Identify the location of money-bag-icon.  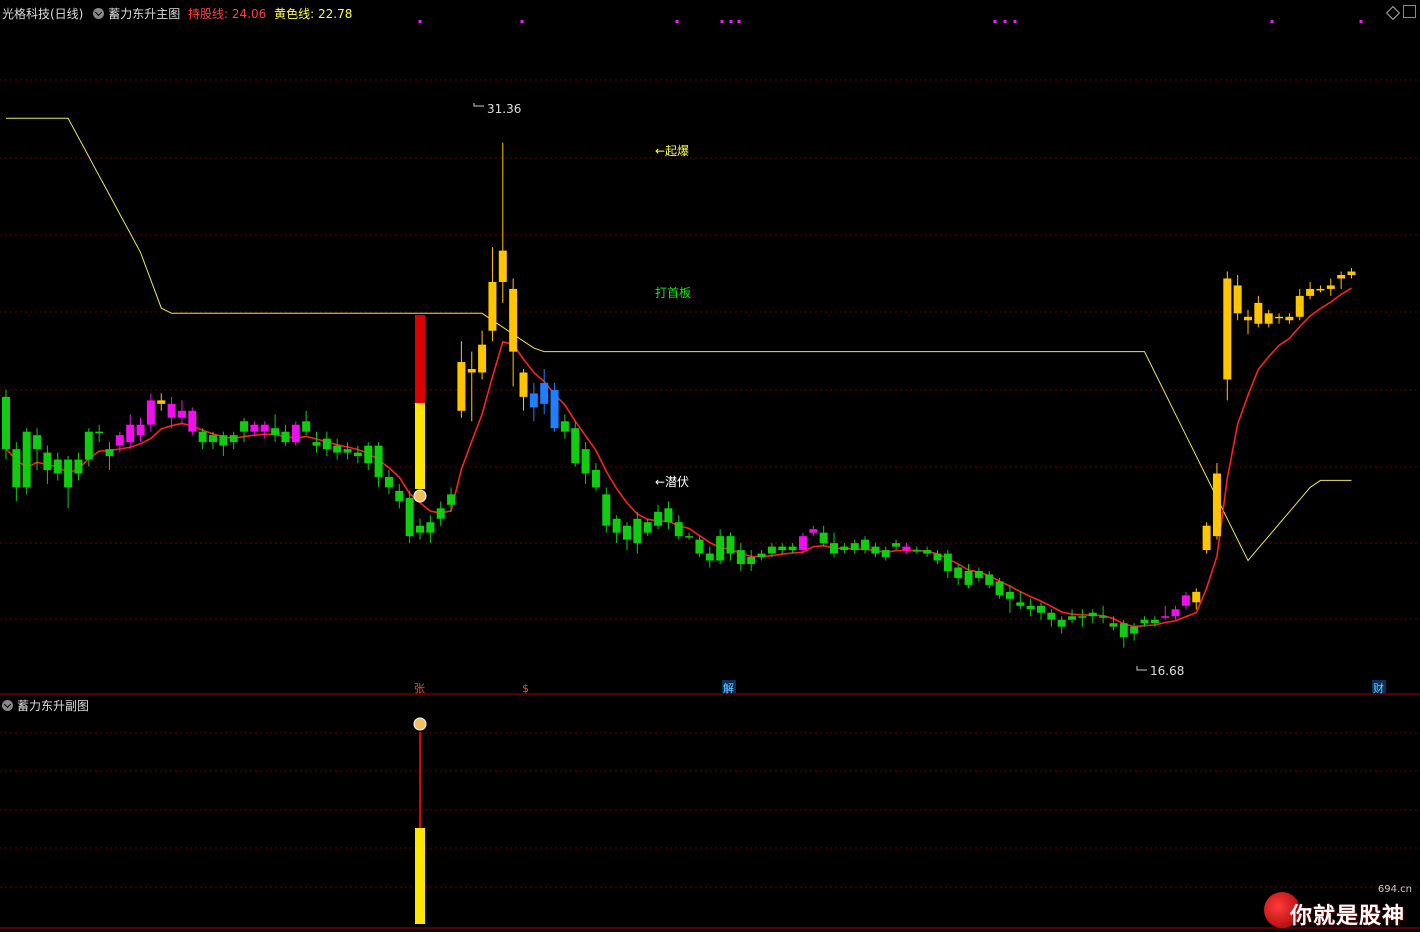
(420, 496).